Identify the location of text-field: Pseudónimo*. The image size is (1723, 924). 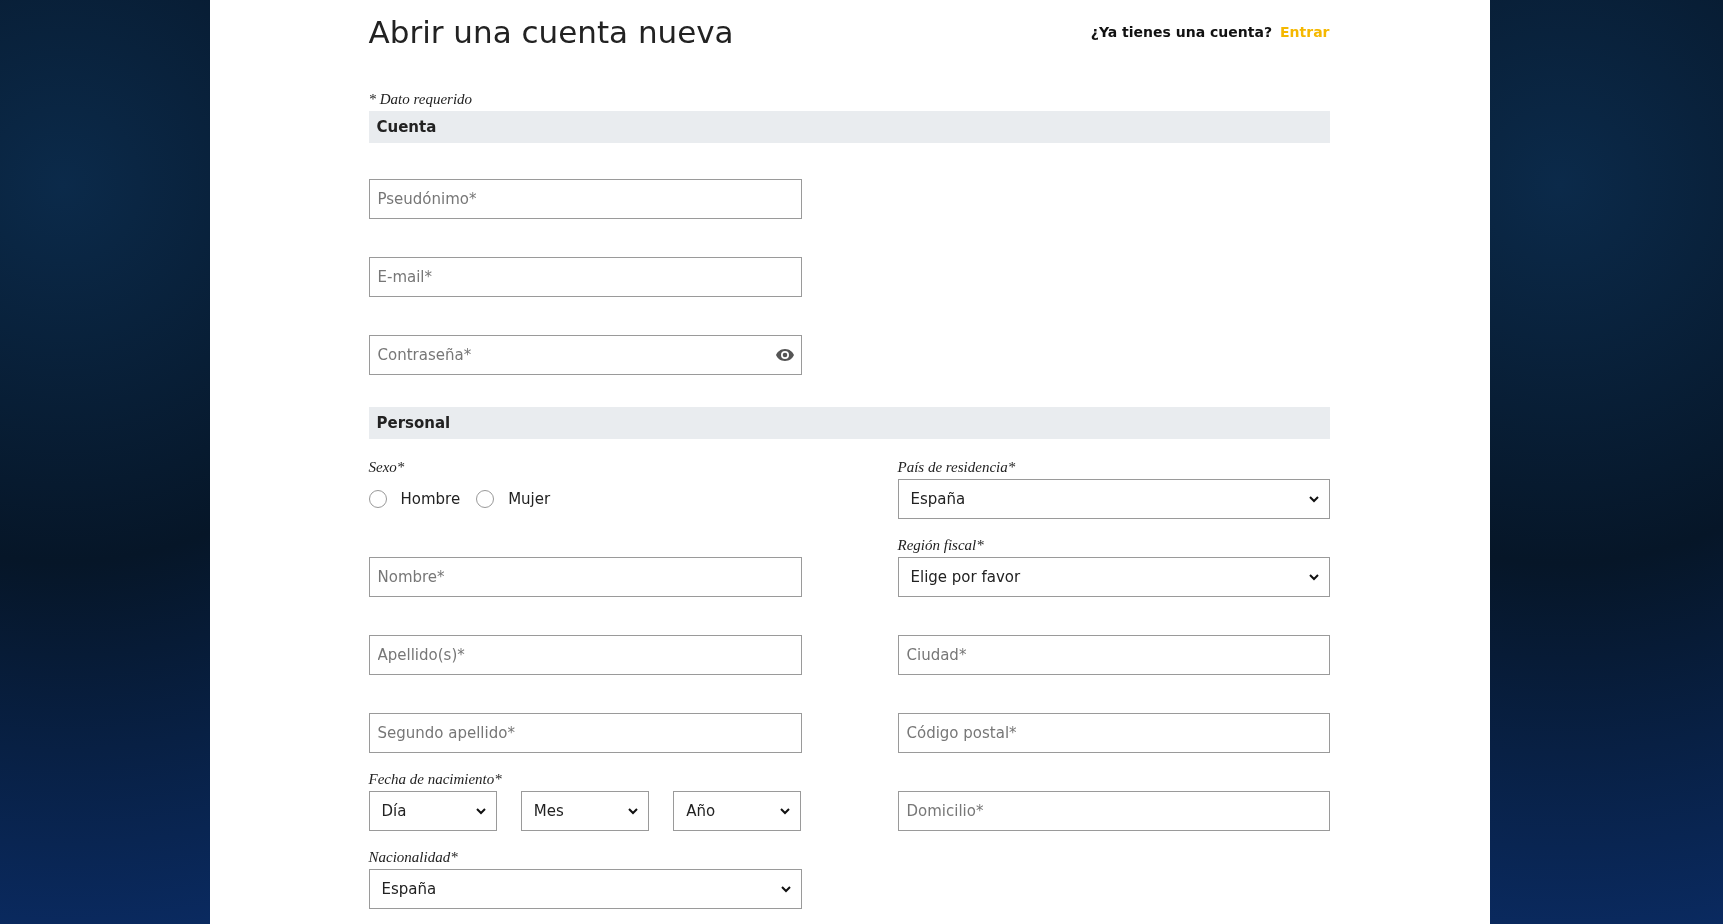
(585, 199).